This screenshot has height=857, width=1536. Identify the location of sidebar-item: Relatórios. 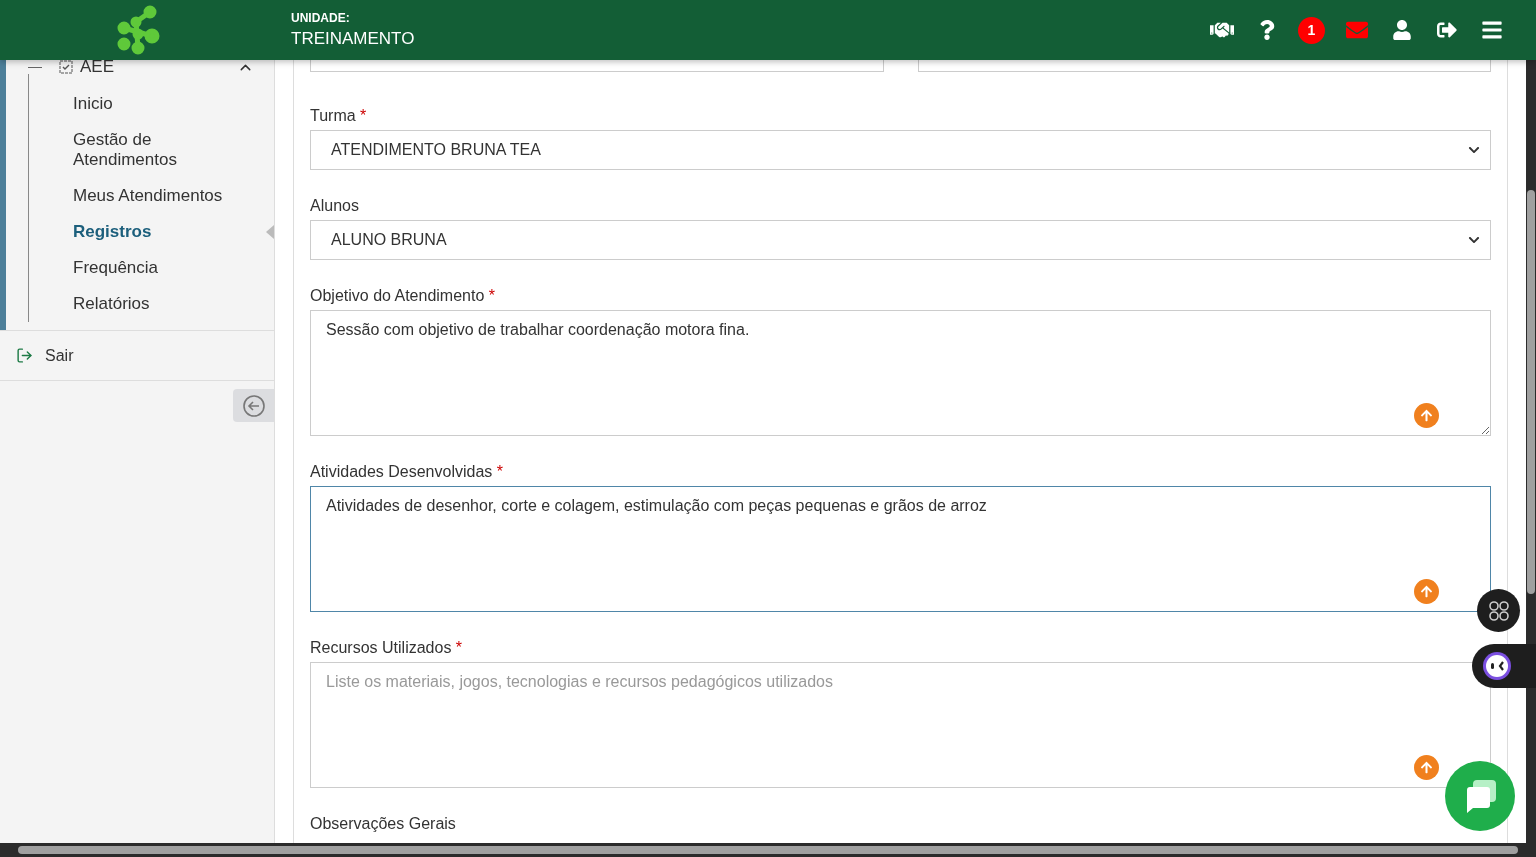
(151, 304).